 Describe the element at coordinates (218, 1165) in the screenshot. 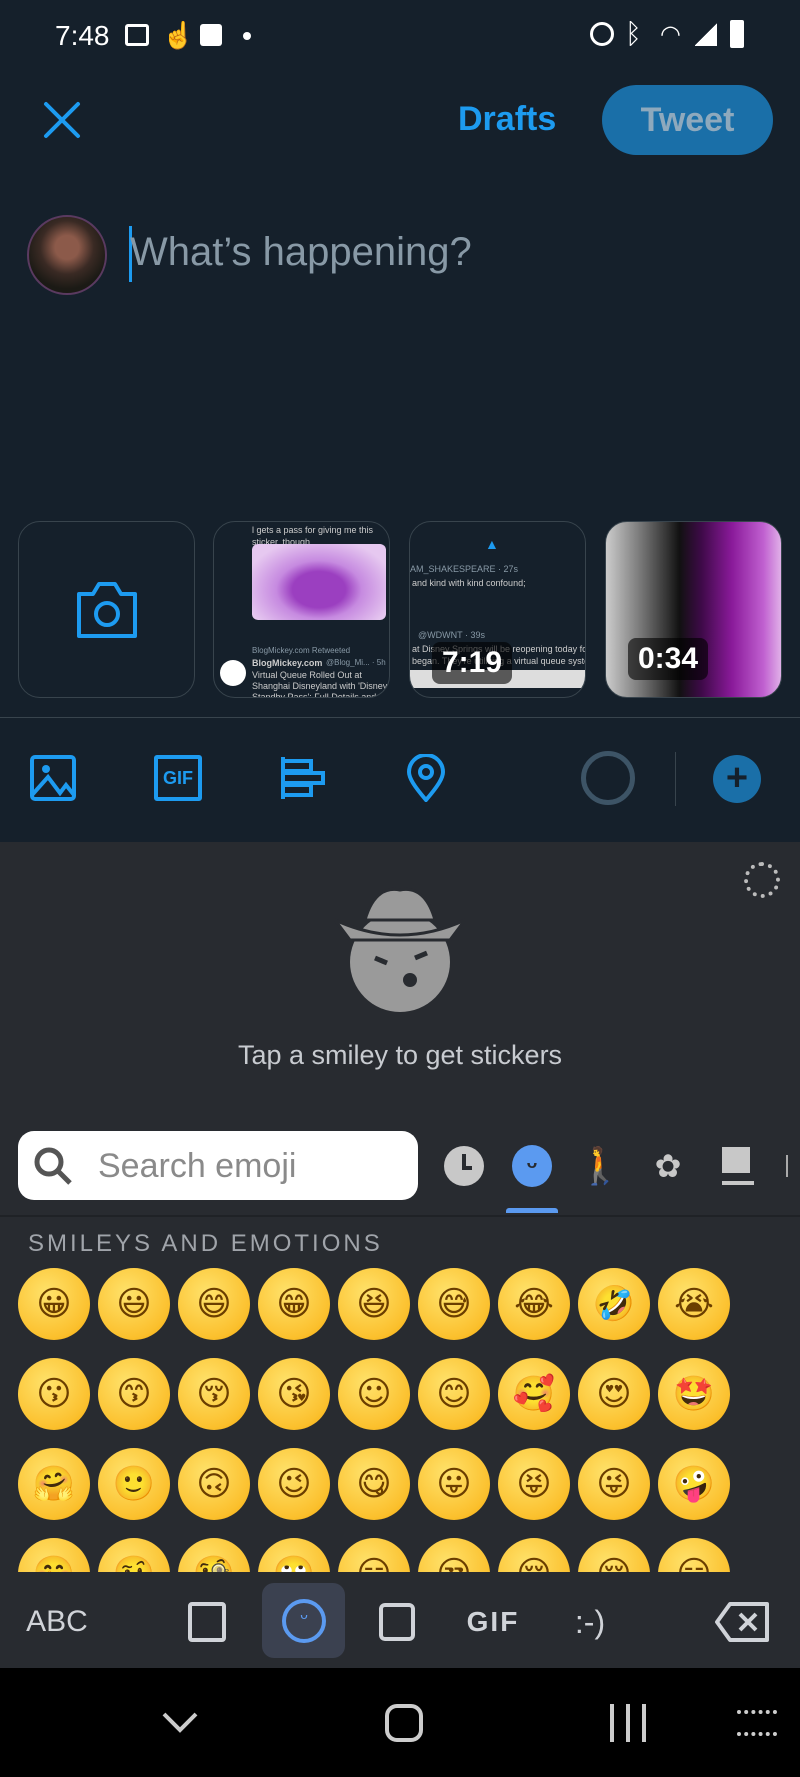

I see `emoji-search-input: Search emoji` at that location.